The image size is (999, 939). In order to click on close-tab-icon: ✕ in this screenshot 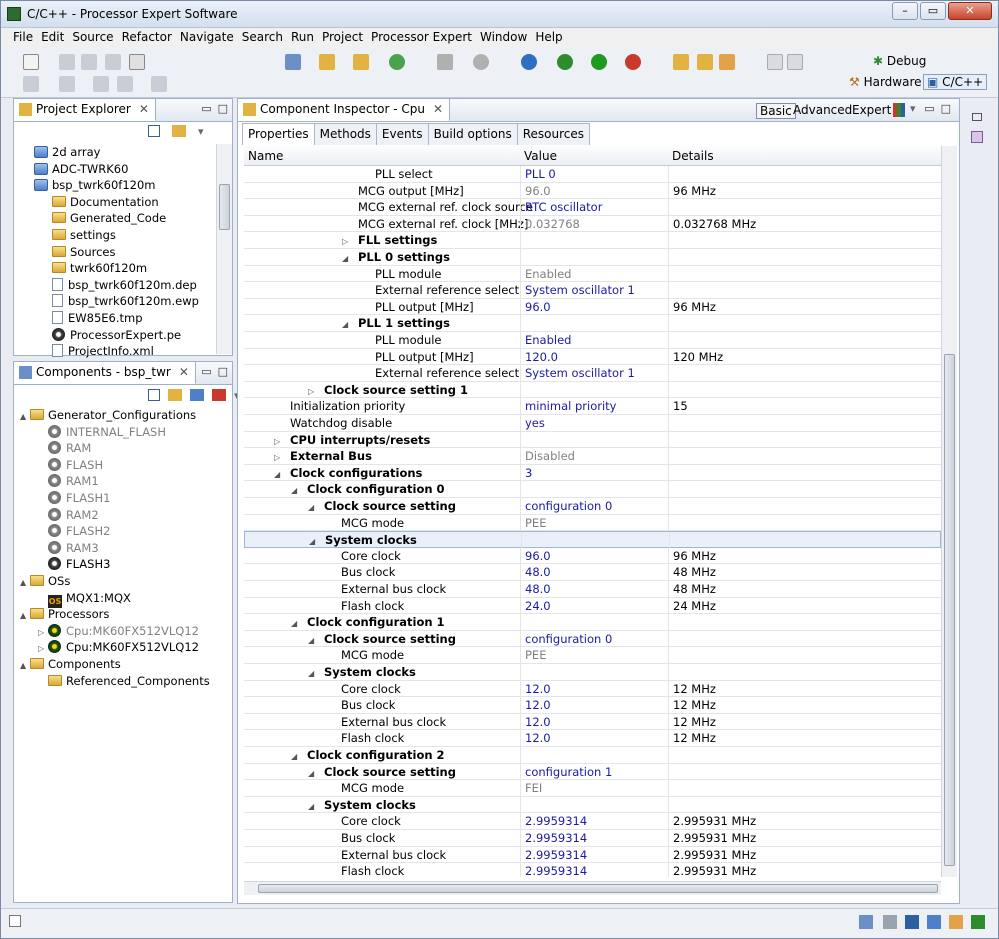, I will do `click(144, 109)`.